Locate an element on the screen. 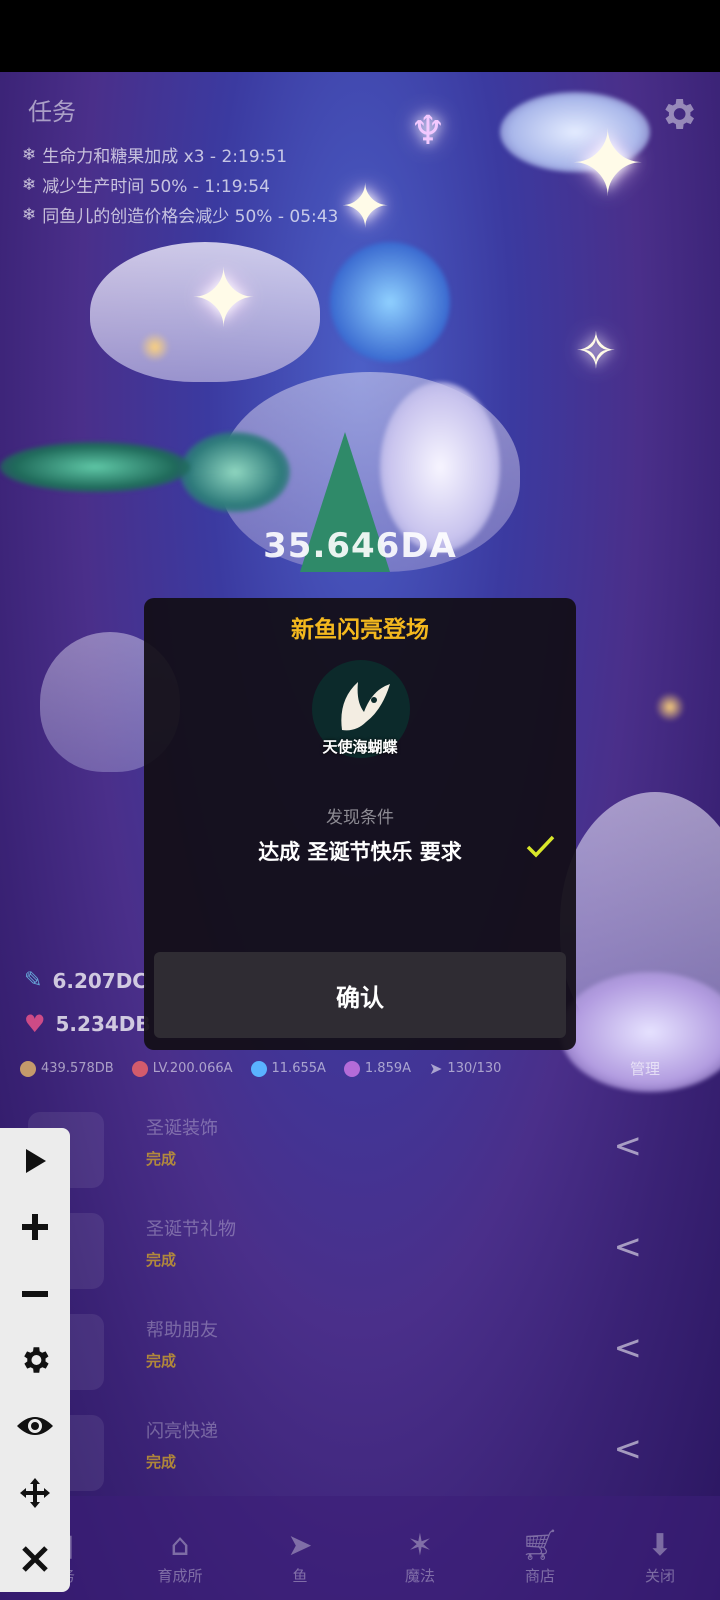 The width and height of the screenshot is (720, 1600). task-name: 帮助朋友 is located at coordinates (182, 1330).